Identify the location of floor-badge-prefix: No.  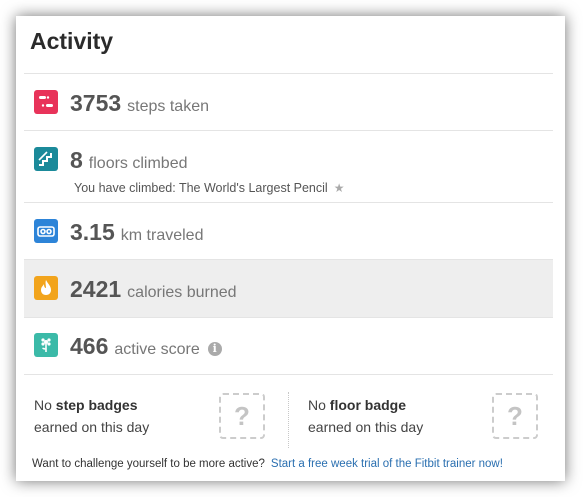
(319, 405).